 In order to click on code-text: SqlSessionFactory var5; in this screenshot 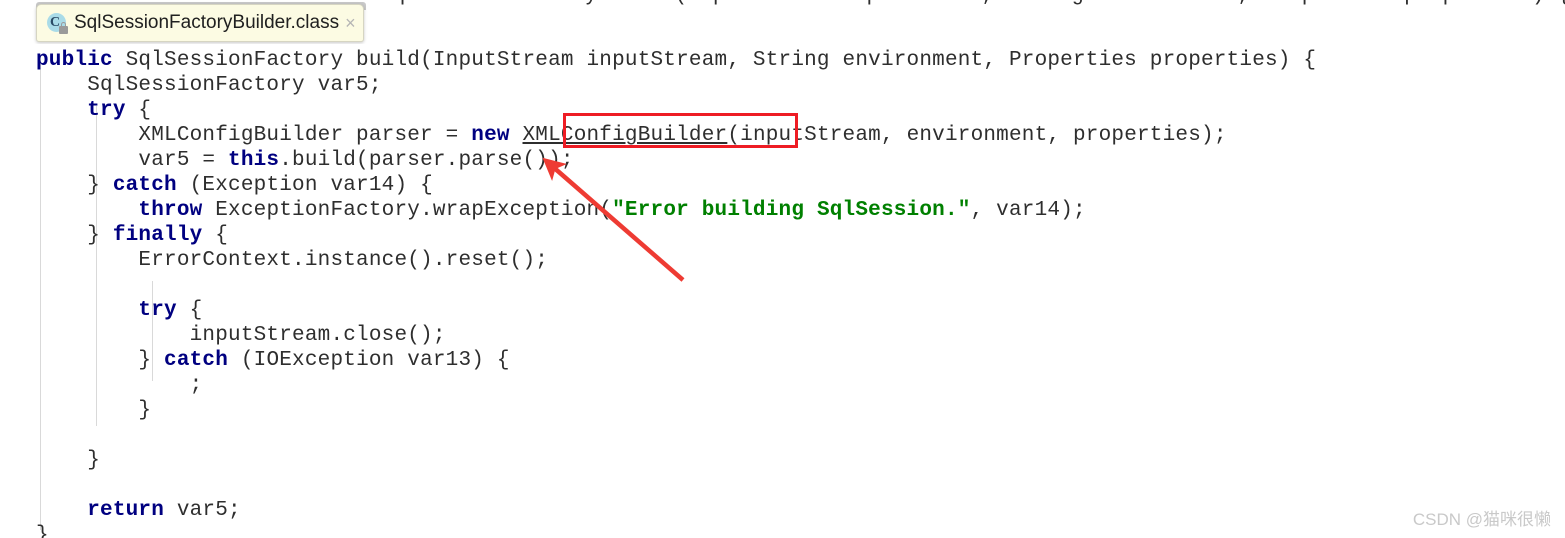, I will do `click(209, 85)`.